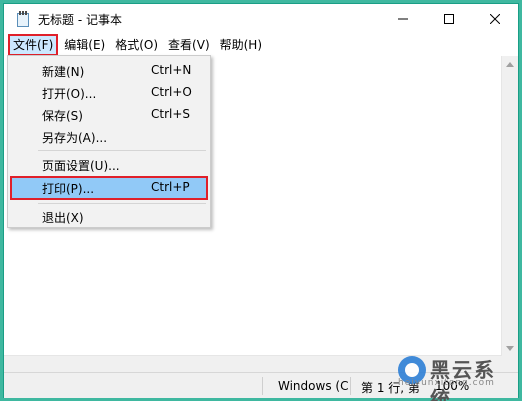  I want to click on maximize-icon, so click(449, 19).